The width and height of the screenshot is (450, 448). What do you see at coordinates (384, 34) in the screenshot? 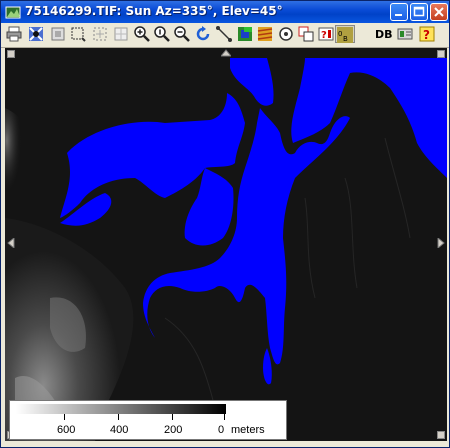
I see `db-button: DB` at bounding box center [384, 34].